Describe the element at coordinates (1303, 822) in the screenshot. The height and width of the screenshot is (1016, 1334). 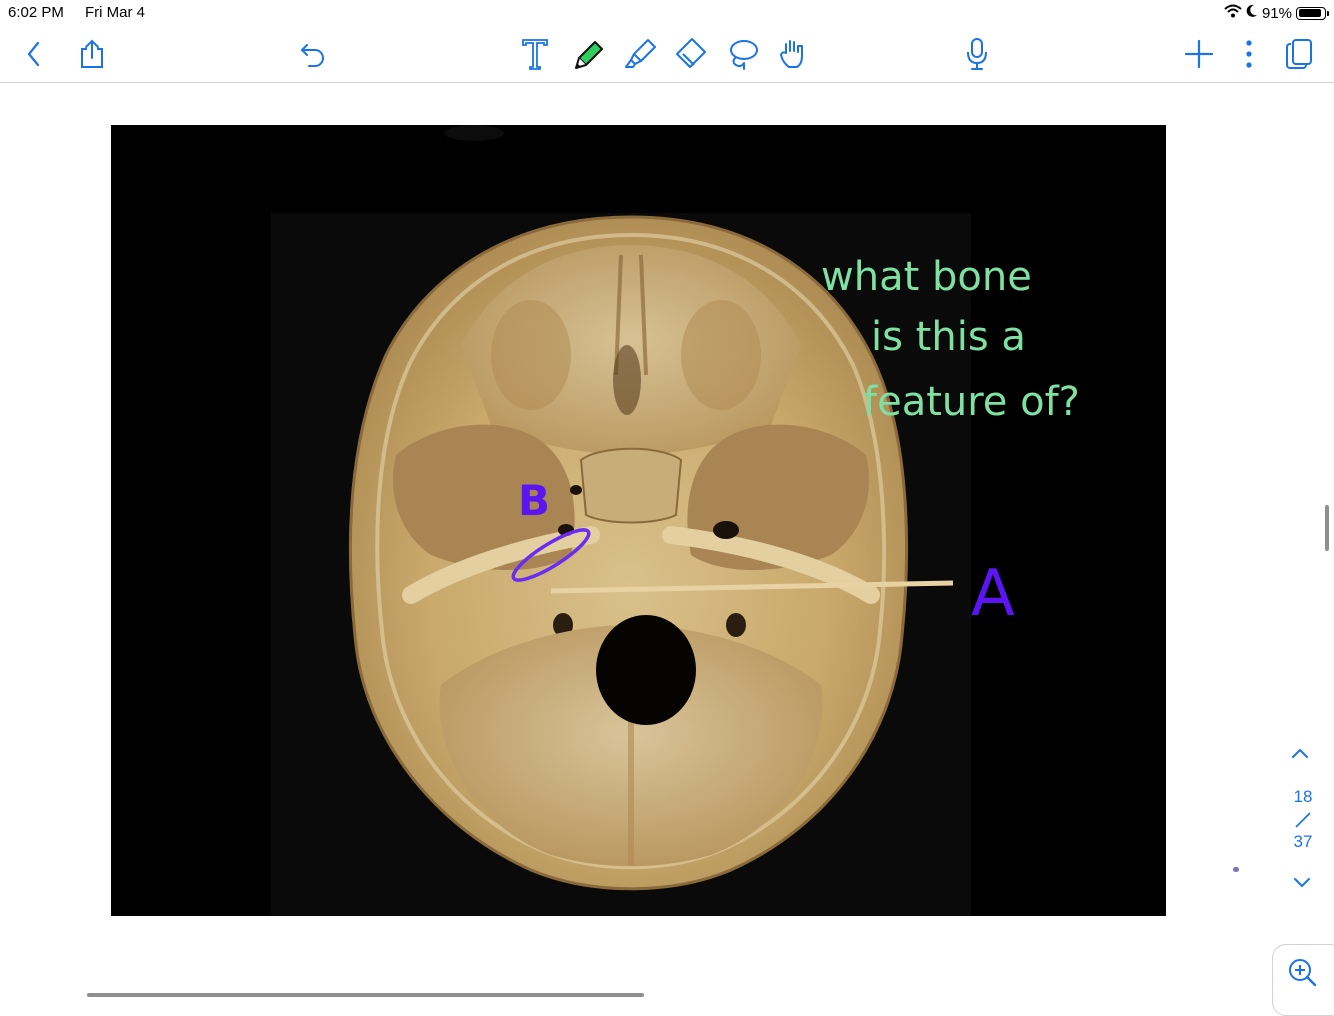
I see `page-separator` at that location.